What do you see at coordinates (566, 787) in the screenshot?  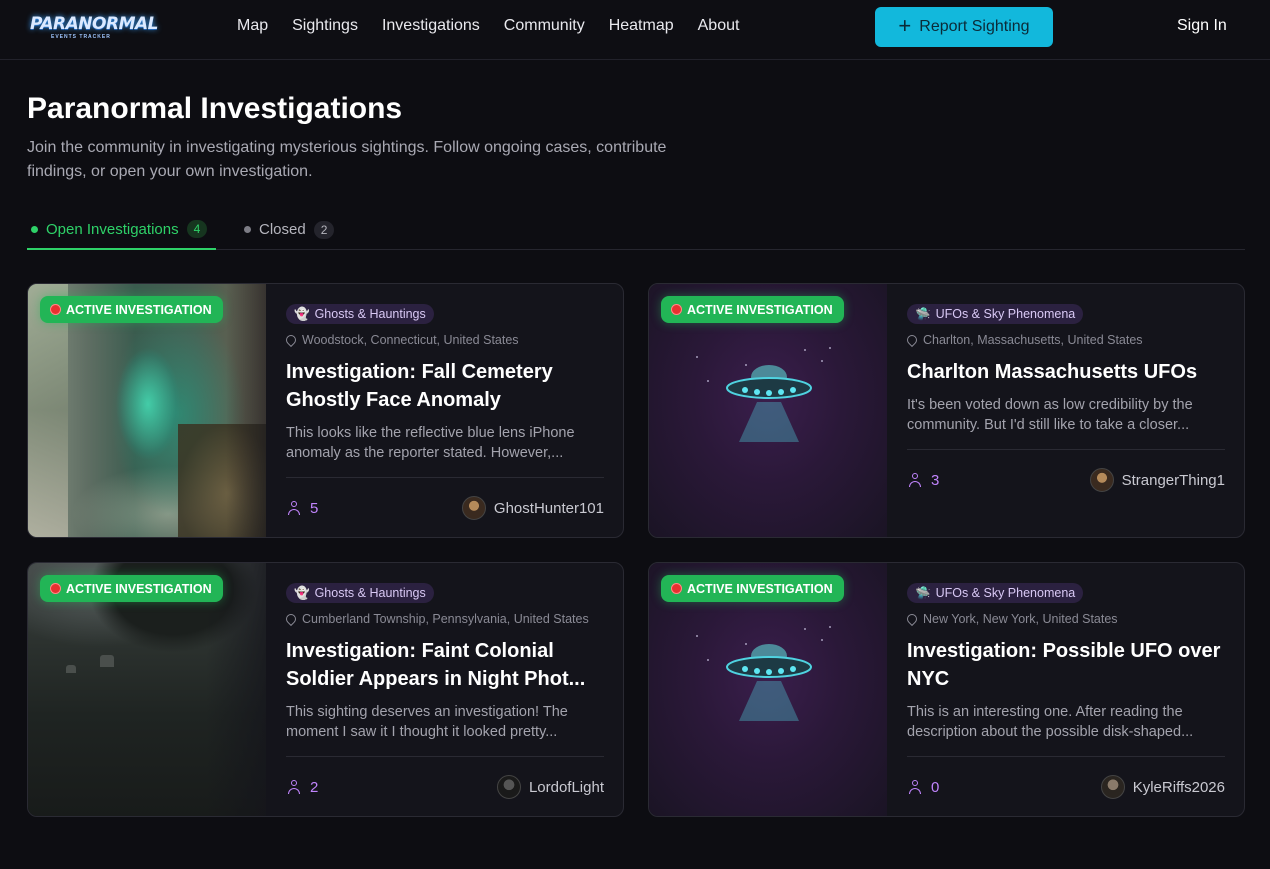 I see `author-name: LordofLight` at bounding box center [566, 787].